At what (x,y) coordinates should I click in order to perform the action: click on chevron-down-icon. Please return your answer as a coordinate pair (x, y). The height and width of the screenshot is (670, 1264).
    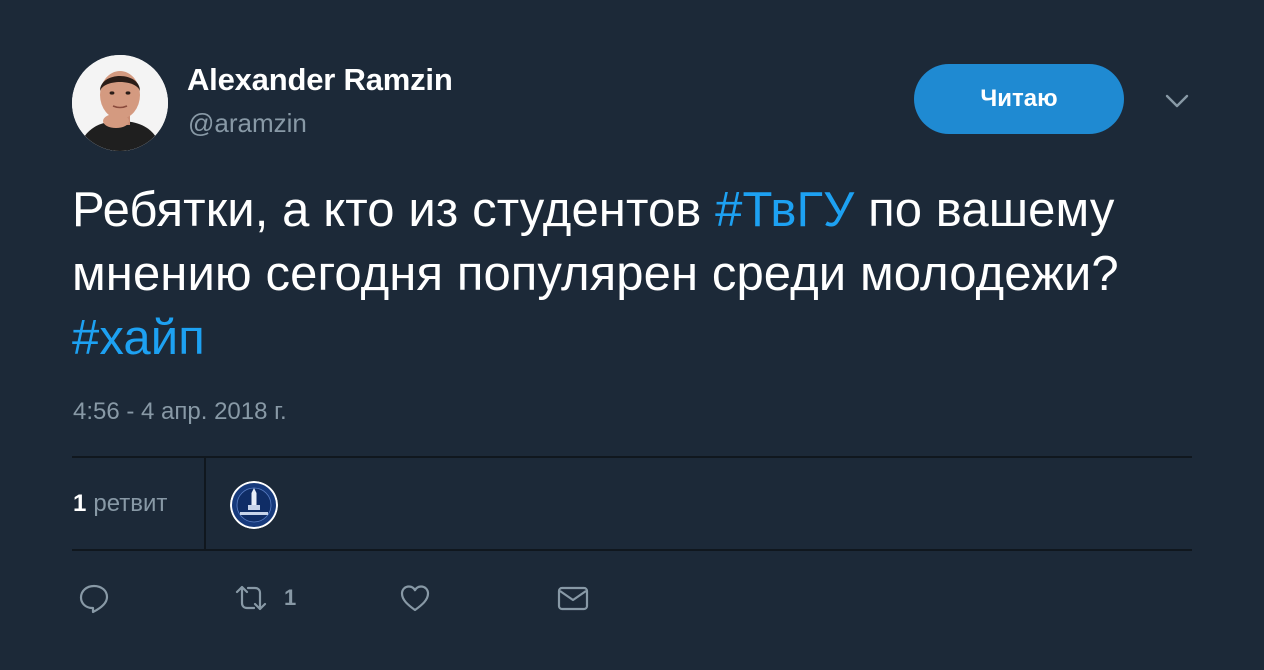
    Looking at the image, I should click on (1177, 101).